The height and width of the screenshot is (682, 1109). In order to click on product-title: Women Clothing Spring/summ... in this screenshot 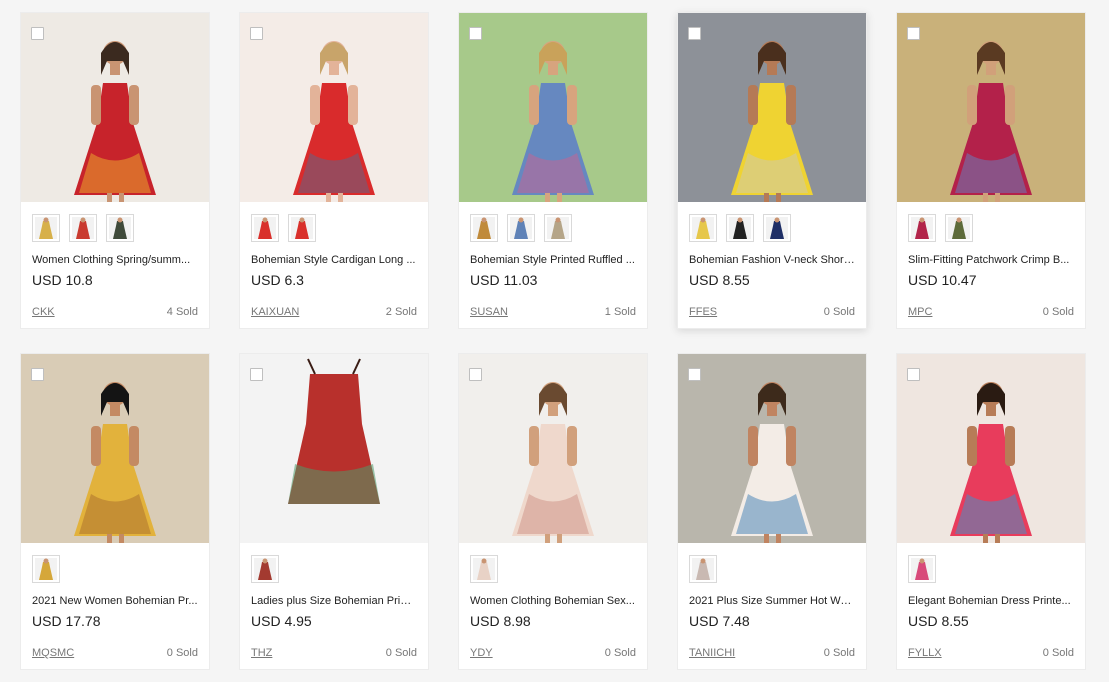, I will do `click(115, 255)`.